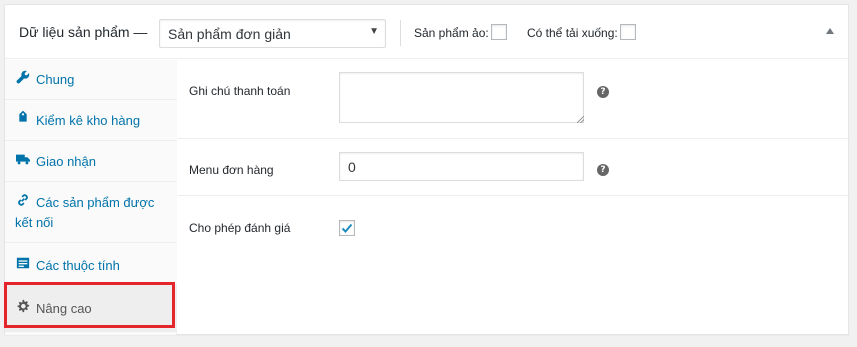  What do you see at coordinates (83, 32) in the screenshot?
I see `panel-title: Dữ liệu sản phẩm —` at bounding box center [83, 32].